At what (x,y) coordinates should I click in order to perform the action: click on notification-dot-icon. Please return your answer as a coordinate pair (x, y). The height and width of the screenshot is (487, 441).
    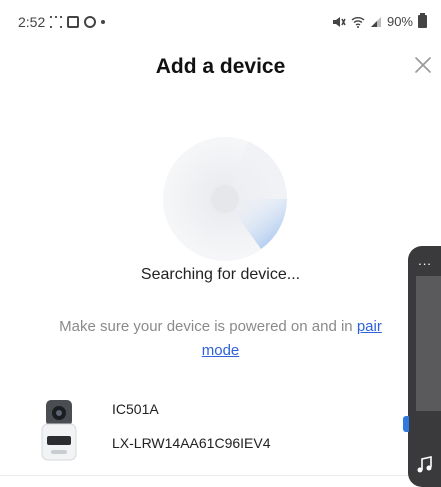
    Looking at the image, I should click on (103, 22).